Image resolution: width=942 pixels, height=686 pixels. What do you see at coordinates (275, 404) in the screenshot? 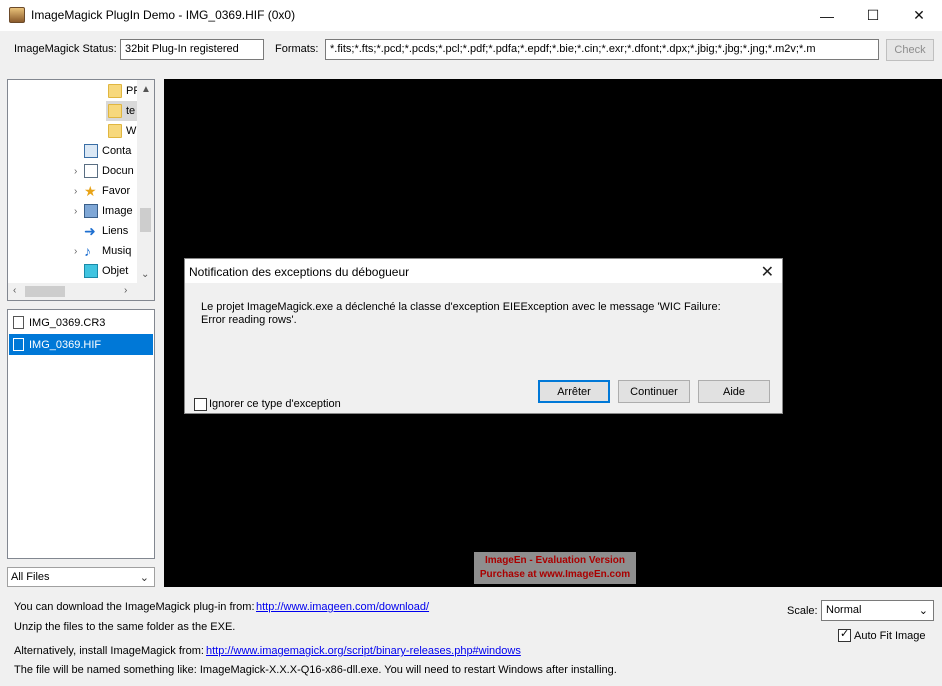
I see `ignore-exception-label: Ignorer ce type d'exception` at bounding box center [275, 404].